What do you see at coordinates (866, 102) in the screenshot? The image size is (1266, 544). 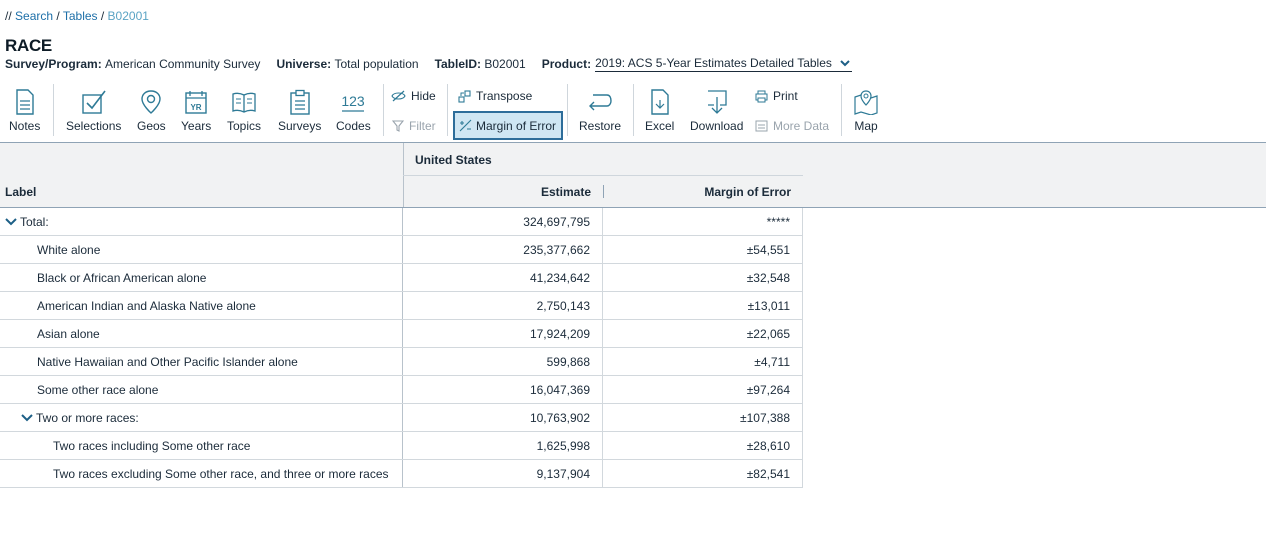 I see `map-icon` at bounding box center [866, 102].